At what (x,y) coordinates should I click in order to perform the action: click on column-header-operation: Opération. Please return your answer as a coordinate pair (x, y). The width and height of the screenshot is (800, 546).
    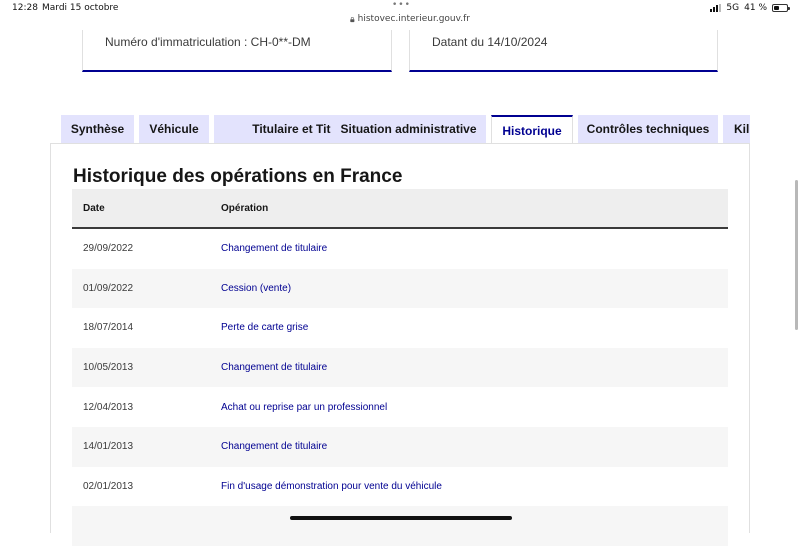
    Looking at the image, I should click on (245, 208).